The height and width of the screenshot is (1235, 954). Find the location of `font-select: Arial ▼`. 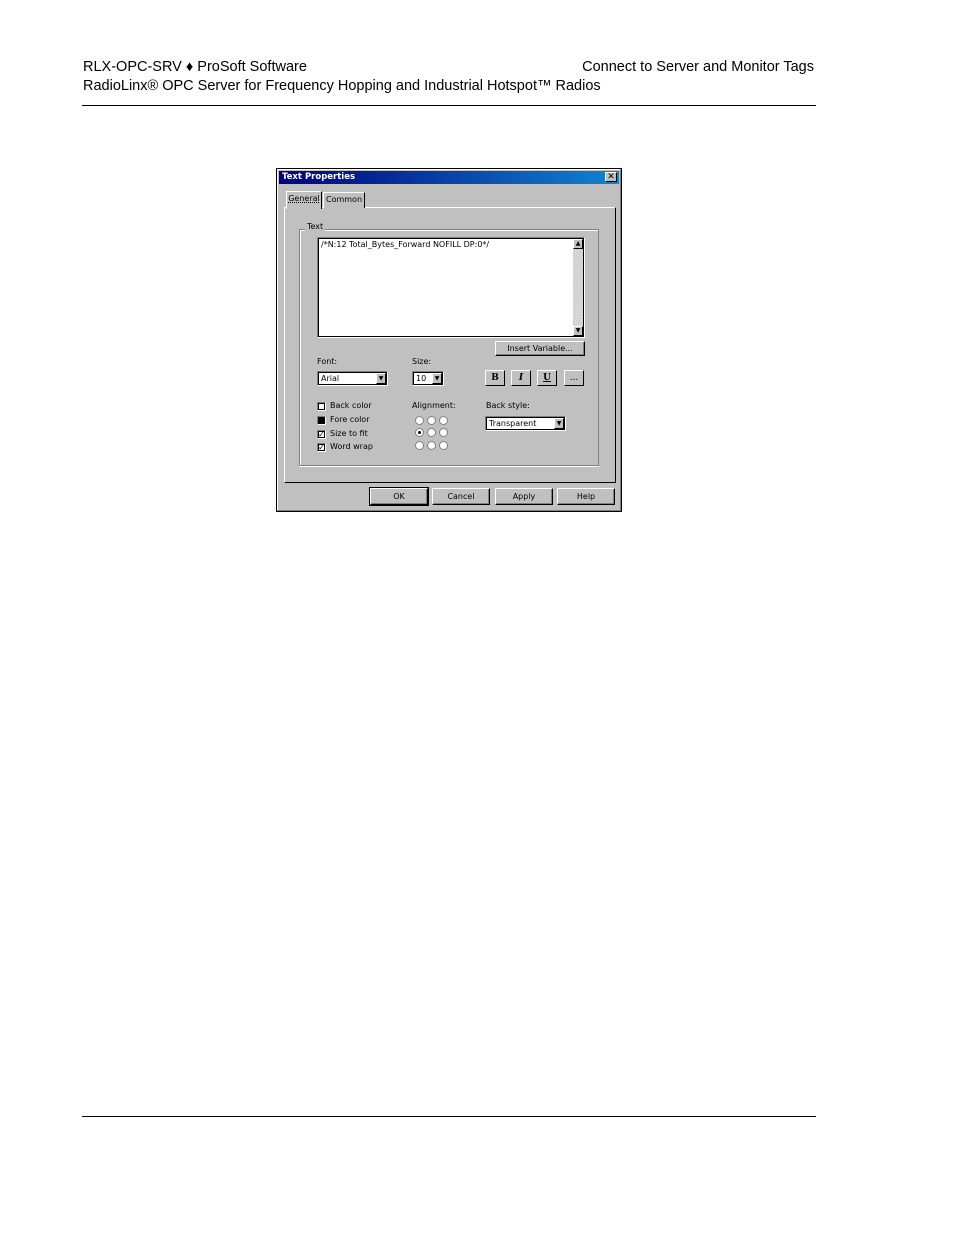

font-select: Arial ▼ is located at coordinates (352, 378).